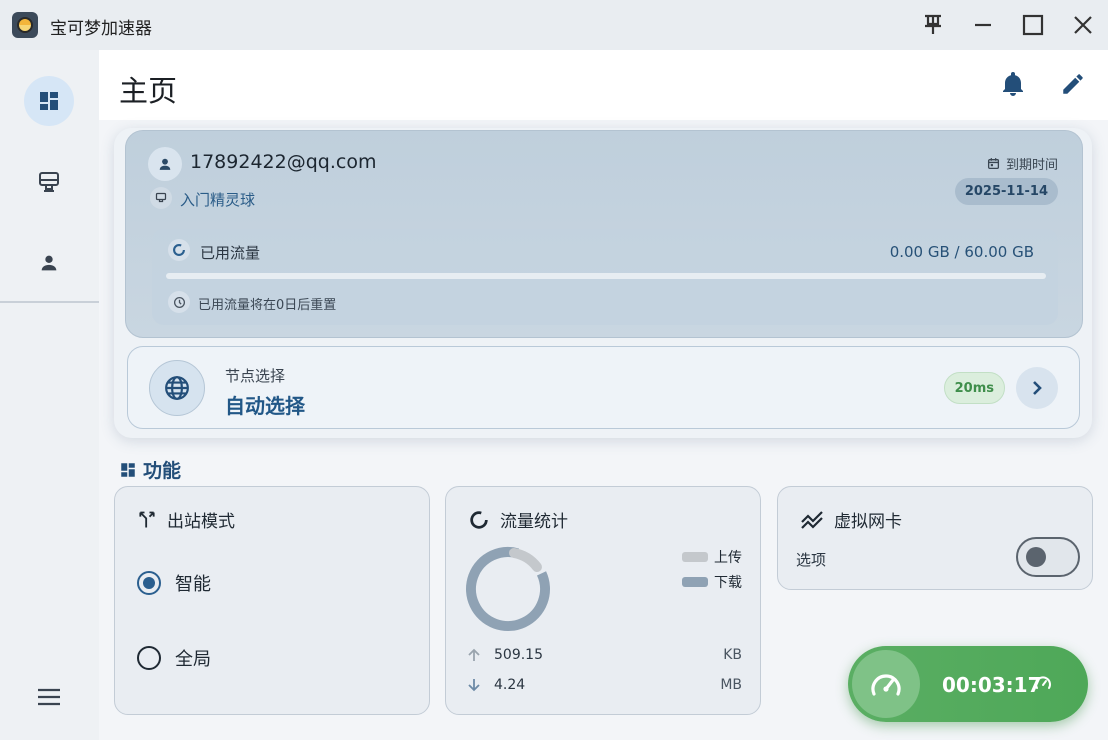 This screenshot has height=740, width=1108. Describe the element at coordinates (728, 583) in the screenshot. I see `legend-download-label: 下载` at that location.